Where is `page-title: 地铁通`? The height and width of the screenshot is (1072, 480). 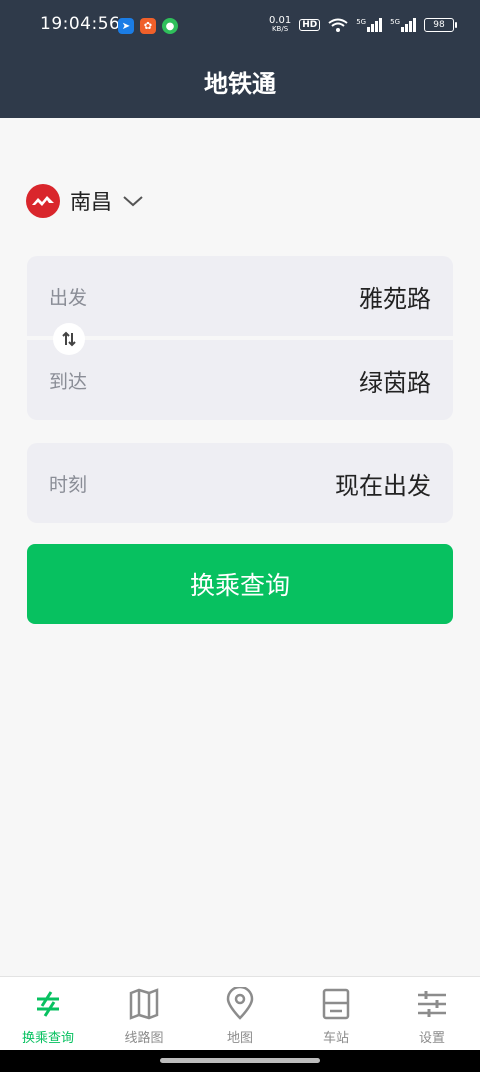 page-title: 地铁通 is located at coordinates (240, 83).